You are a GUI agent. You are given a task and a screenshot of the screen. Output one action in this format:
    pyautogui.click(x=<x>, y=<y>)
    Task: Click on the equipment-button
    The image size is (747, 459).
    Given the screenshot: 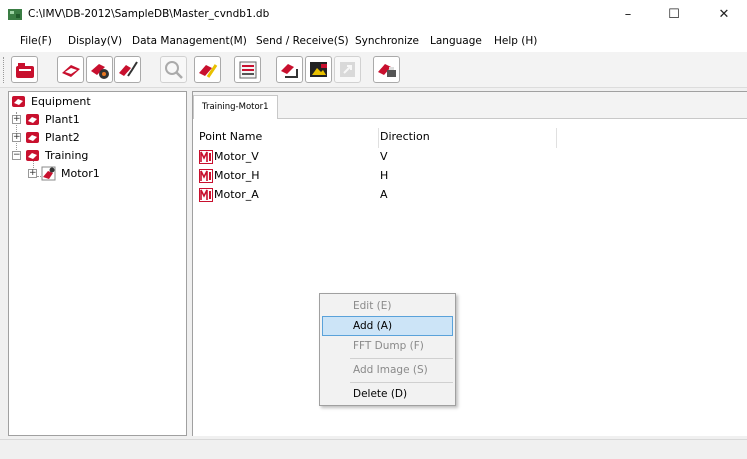 What is the action you would take?
    pyautogui.click(x=70, y=69)
    